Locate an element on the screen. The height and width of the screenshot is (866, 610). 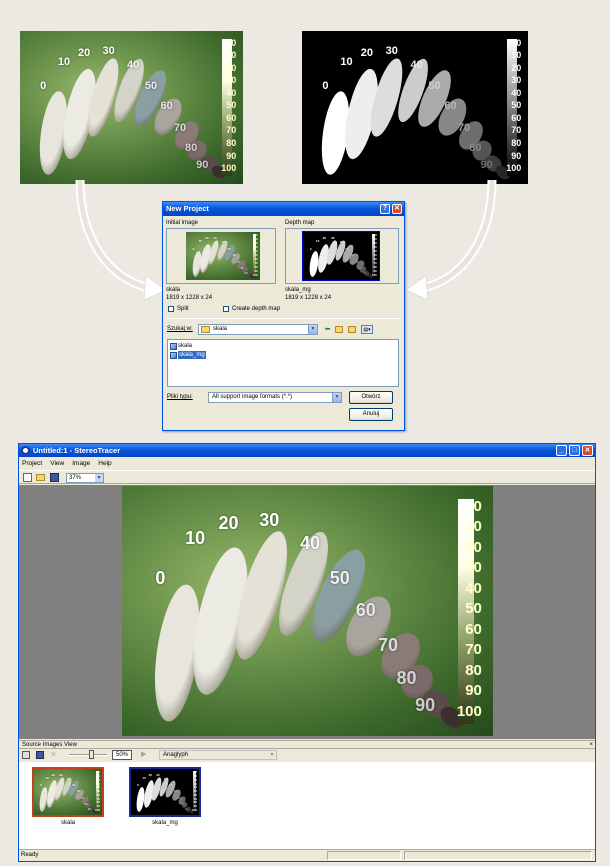
scale-label-40: 40 is located at coordinates (473, 588).